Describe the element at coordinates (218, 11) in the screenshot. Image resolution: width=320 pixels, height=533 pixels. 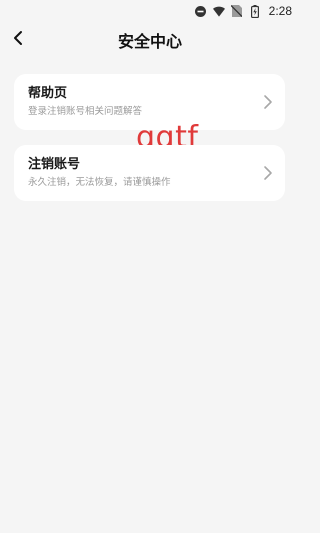
I see `wifi-icon` at that location.